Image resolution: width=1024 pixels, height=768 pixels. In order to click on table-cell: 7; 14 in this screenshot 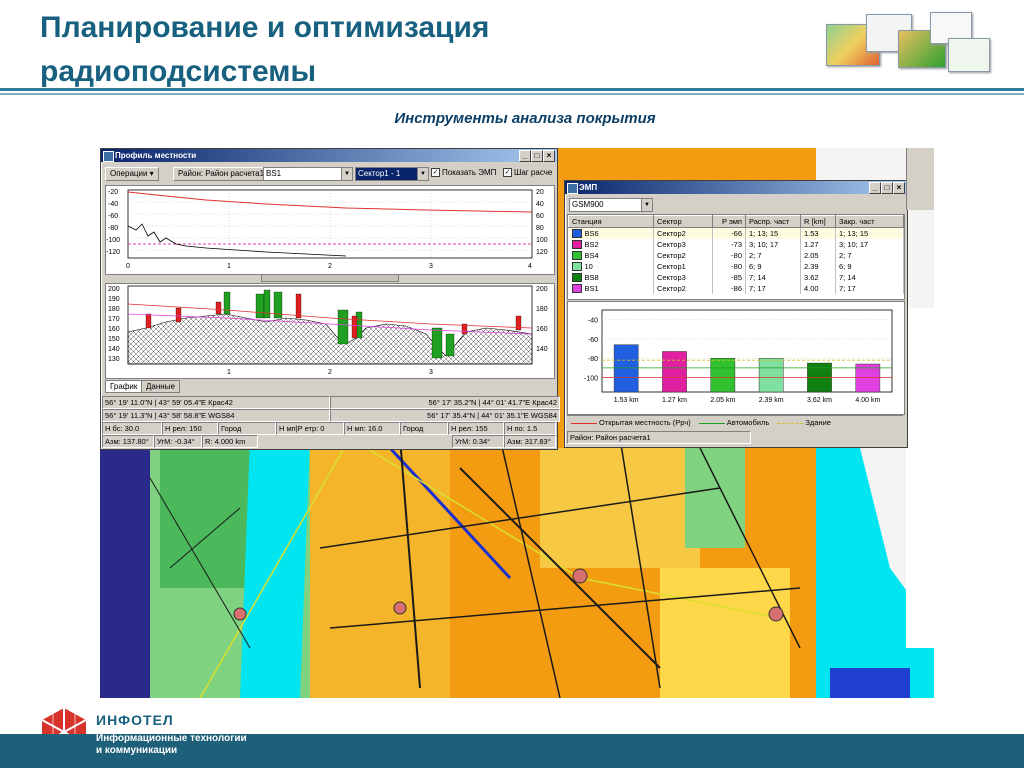, I will do `click(773, 277)`.